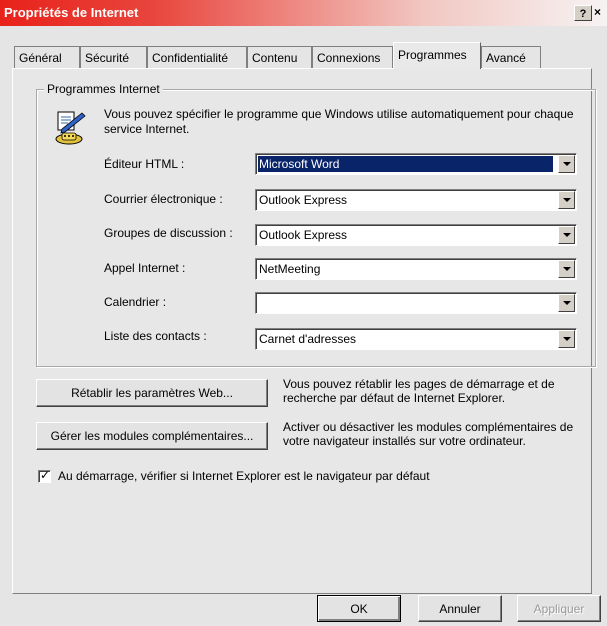 Image resolution: width=607 pixels, height=626 pixels. Describe the element at coordinates (600, 13) in the screenshot. I see `close-button: ×` at that location.